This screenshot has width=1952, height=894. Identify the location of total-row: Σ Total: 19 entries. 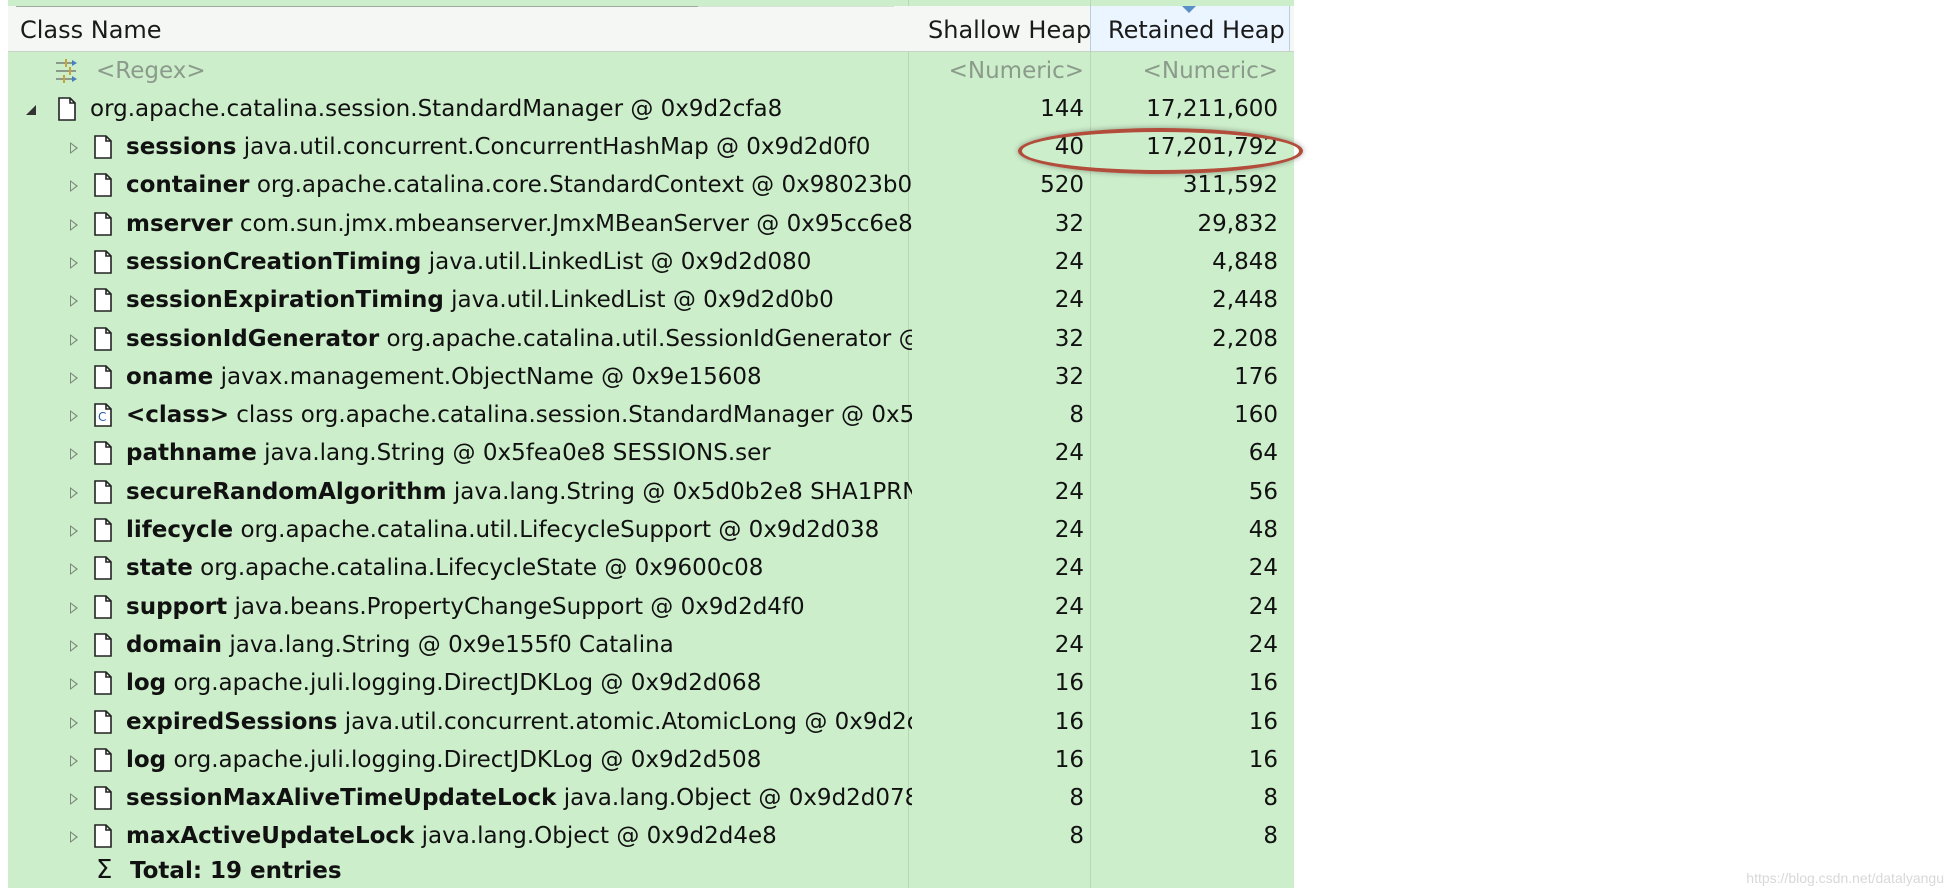
(651, 872).